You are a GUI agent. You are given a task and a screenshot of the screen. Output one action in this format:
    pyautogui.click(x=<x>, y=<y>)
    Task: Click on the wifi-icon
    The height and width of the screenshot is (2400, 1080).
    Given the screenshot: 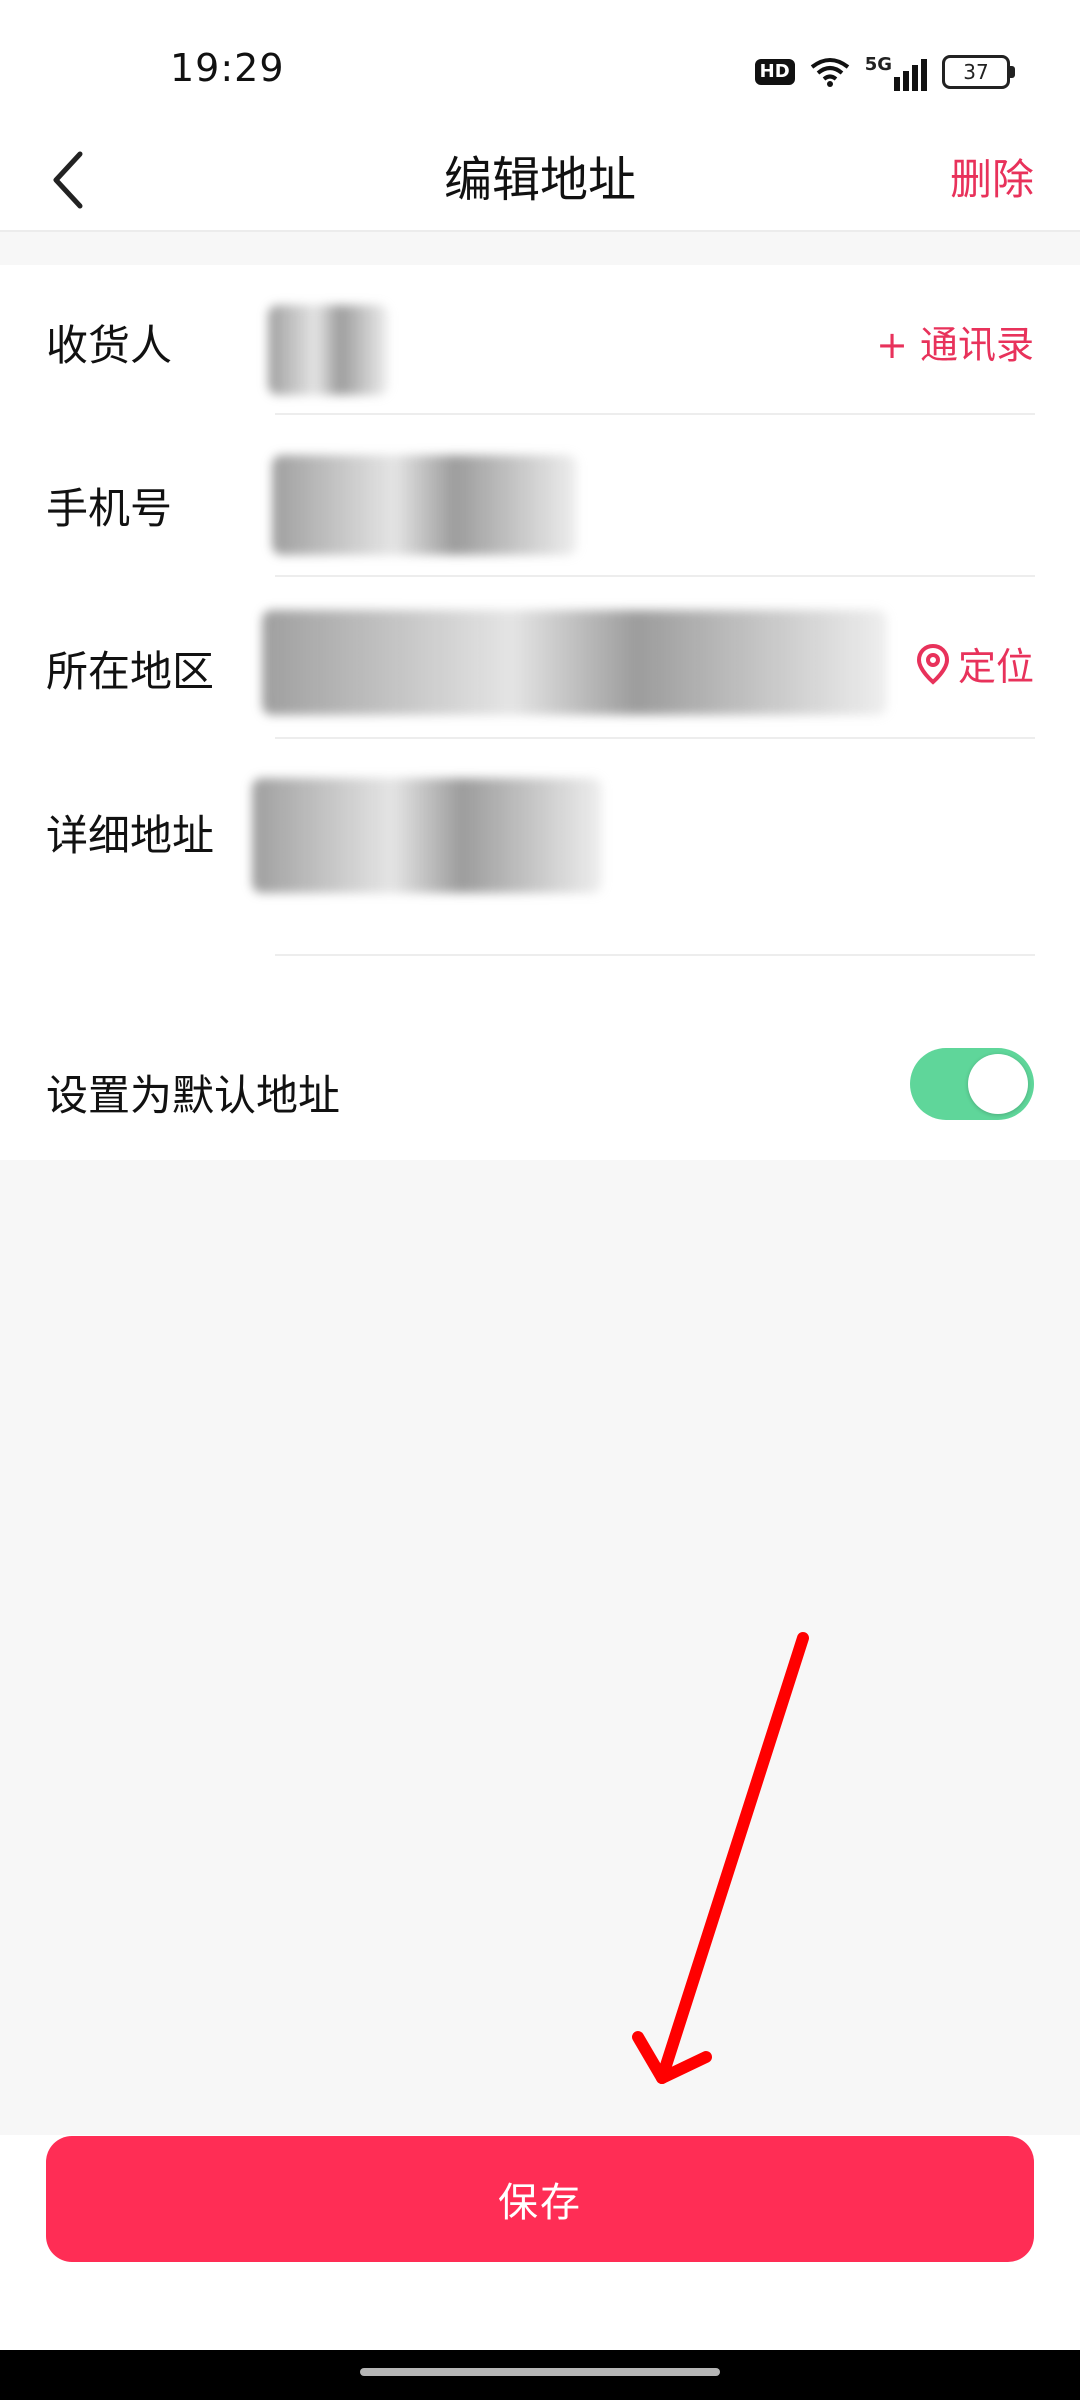 What is the action you would take?
    pyautogui.click(x=829, y=72)
    